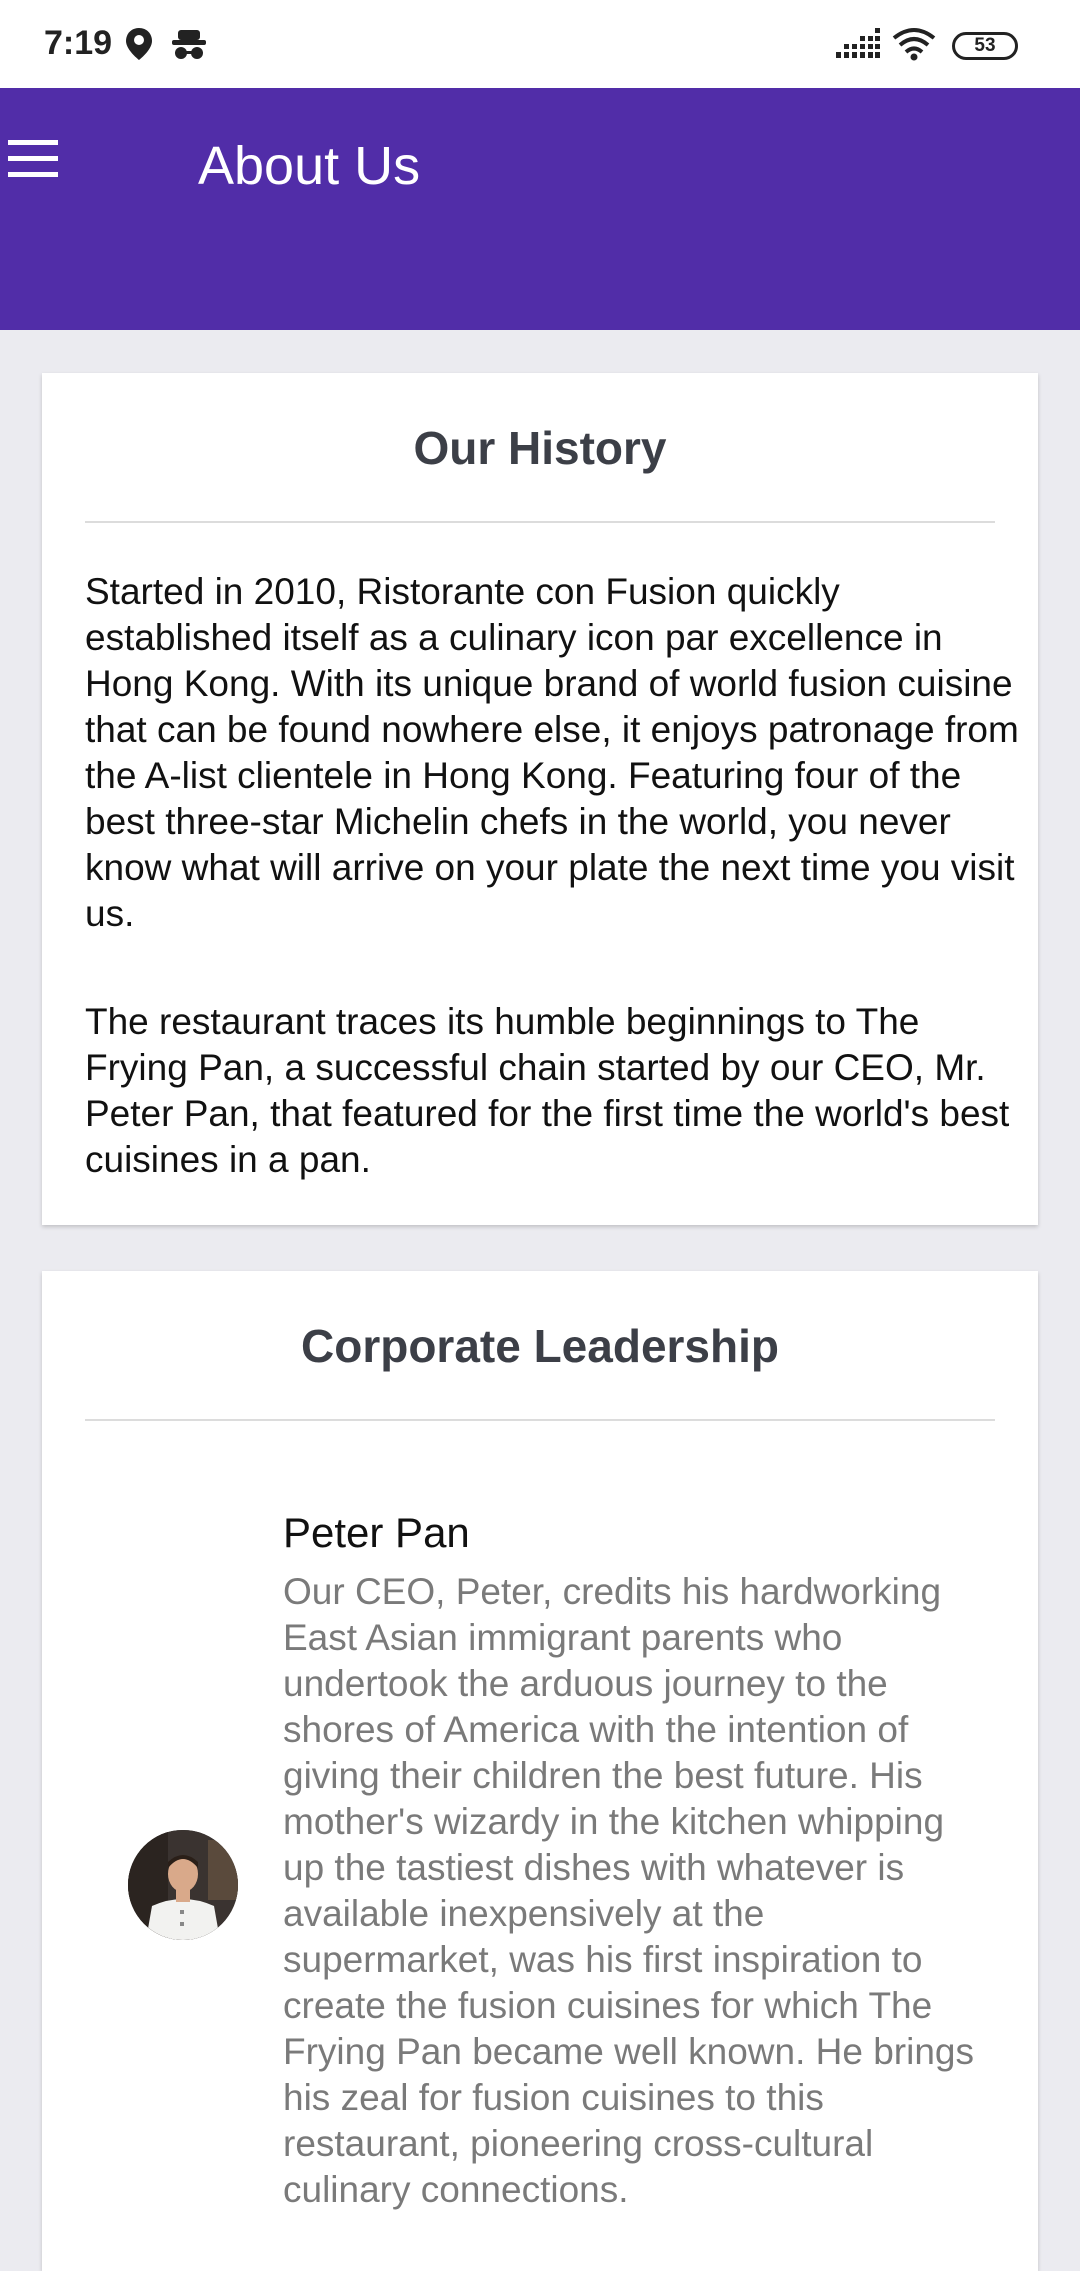 This screenshot has height=2271, width=1080. Describe the element at coordinates (540, 1420) in the screenshot. I see `leadership-divider` at that location.